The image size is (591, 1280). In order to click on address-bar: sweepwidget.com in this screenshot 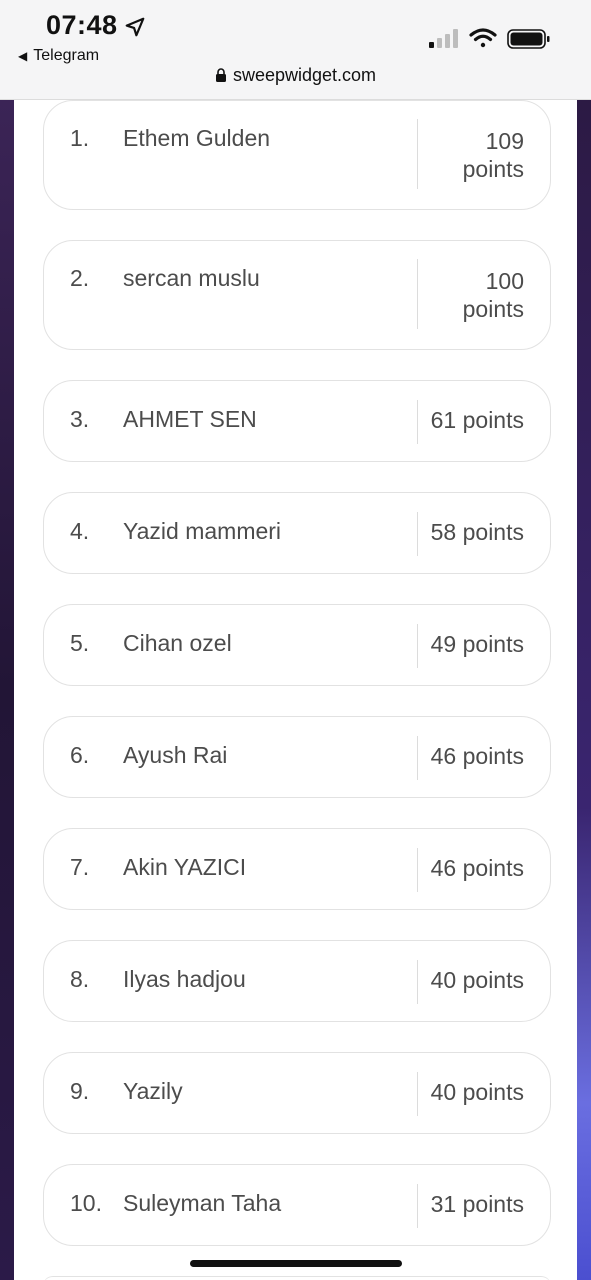, I will do `click(295, 75)`.